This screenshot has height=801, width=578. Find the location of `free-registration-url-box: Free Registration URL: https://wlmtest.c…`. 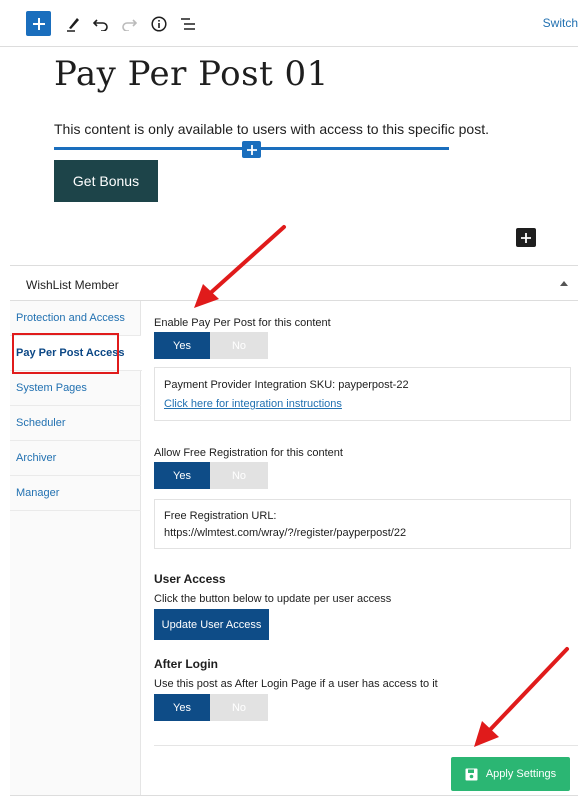

free-registration-url-box: Free Registration URL: https://wlmtest.c… is located at coordinates (362, 524).